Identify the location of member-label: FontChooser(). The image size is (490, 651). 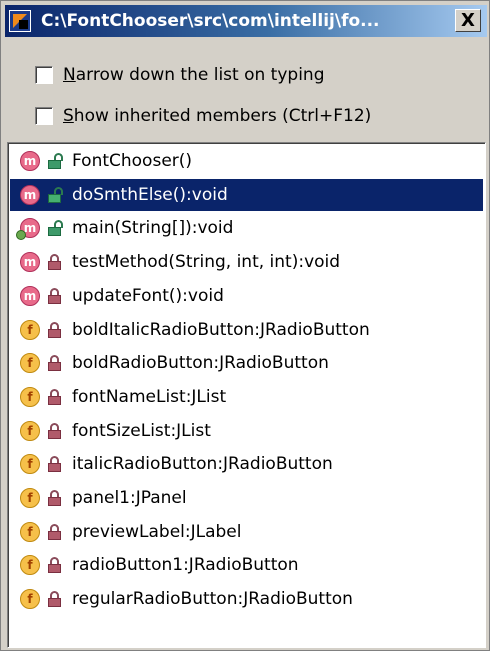
(132, 161).